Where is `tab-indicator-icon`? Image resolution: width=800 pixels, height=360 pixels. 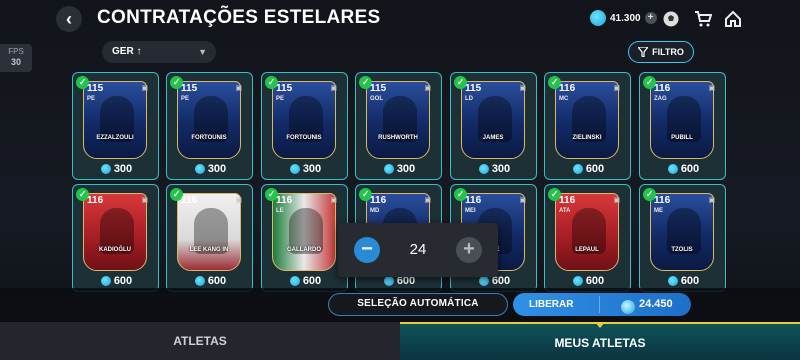
tab-indicator-icon is located at coordinates (600, 325).